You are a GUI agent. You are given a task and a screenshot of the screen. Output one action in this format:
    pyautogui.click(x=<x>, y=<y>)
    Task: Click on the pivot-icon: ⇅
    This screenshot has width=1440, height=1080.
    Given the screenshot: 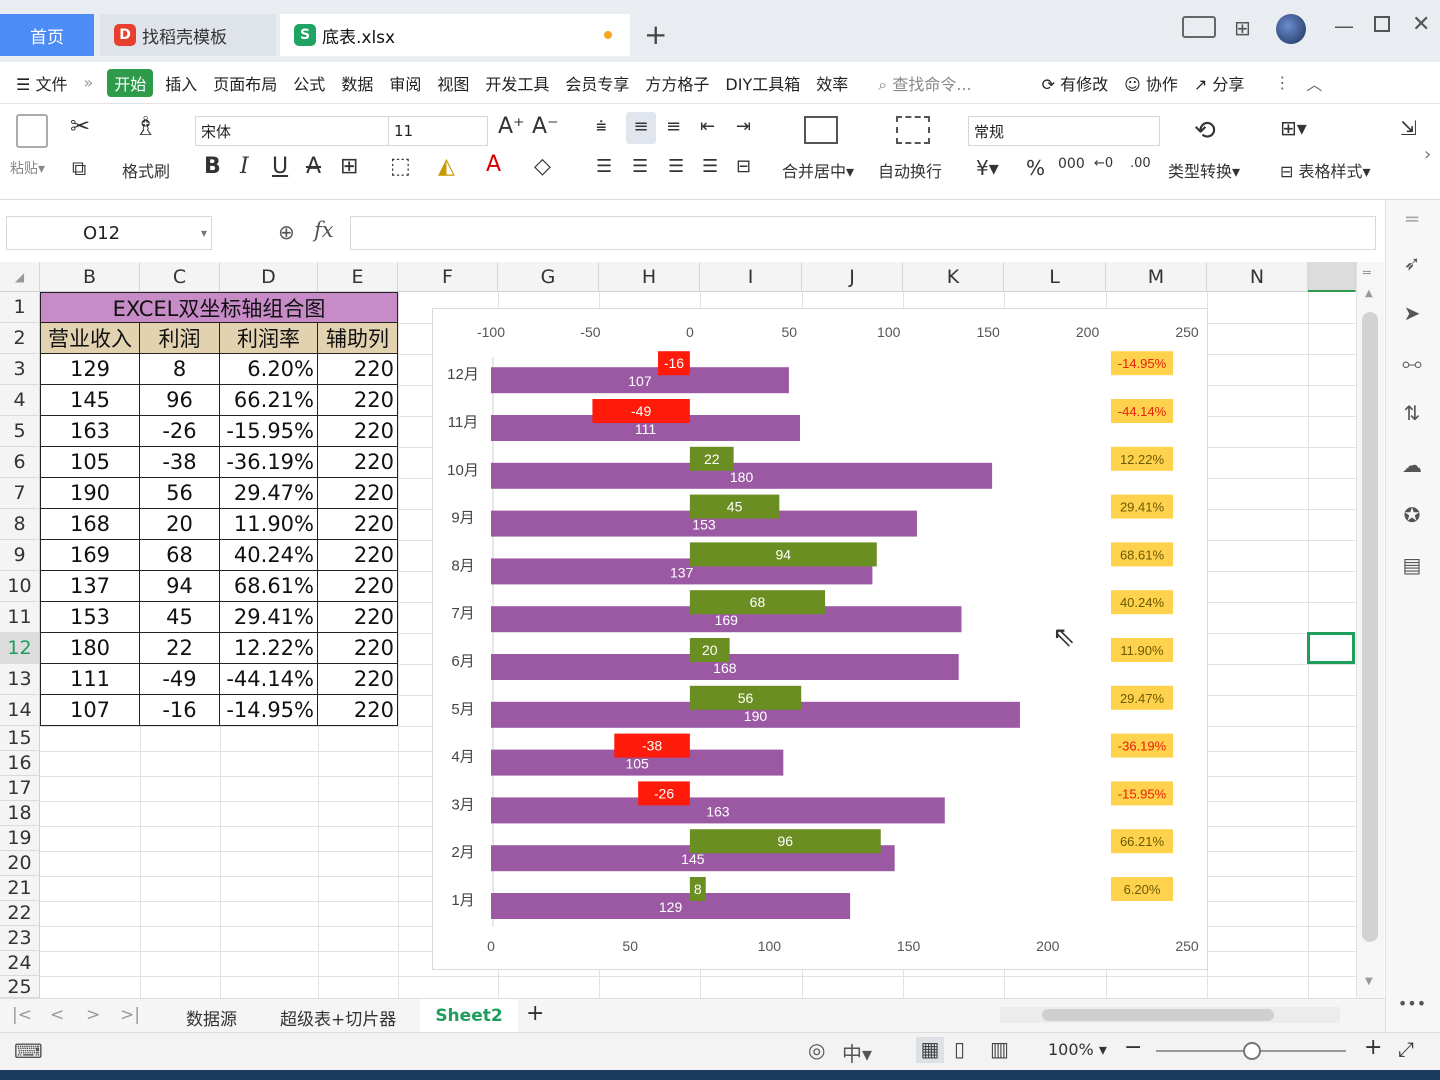 What is the action you would take?
    pyautogui.click(x=1412, y=413)
    